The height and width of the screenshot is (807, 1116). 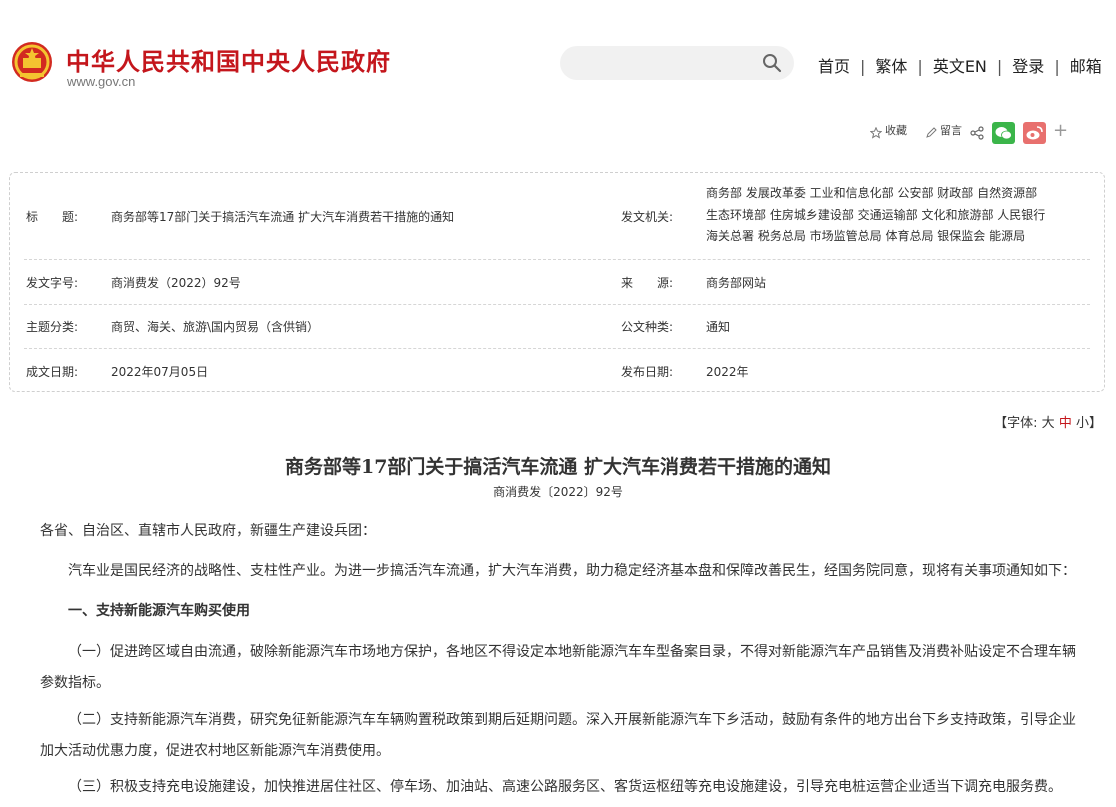 I want to click on date-value: 2022年07月05日, so click(x=160, y=372).